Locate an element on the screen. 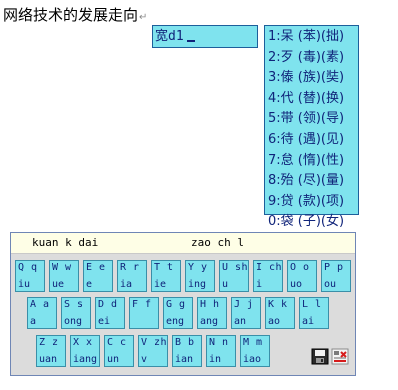 This screenshot has width=398, height=390. keyboard-key: B b ian is located at coordinates (187, 351).